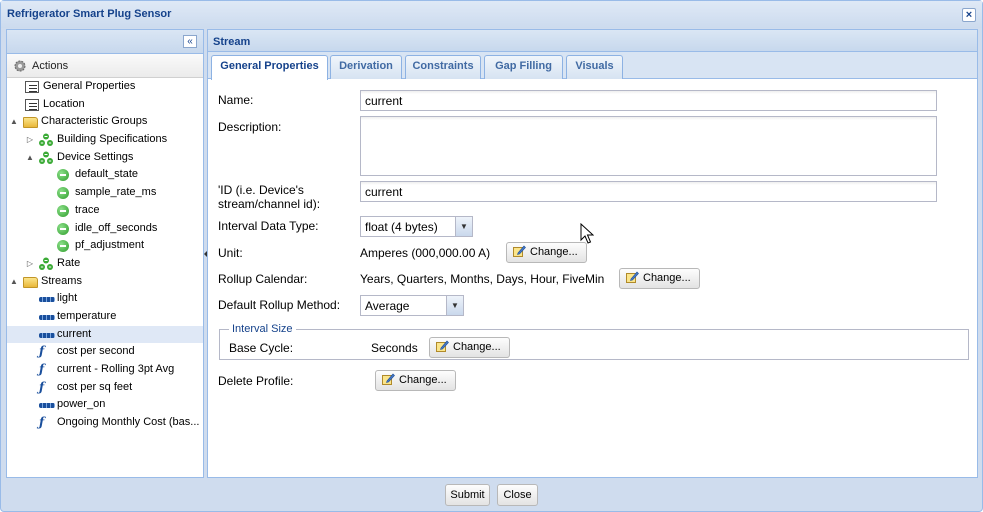  I want to click on navigation-panel-header: «, so click(105, 42).